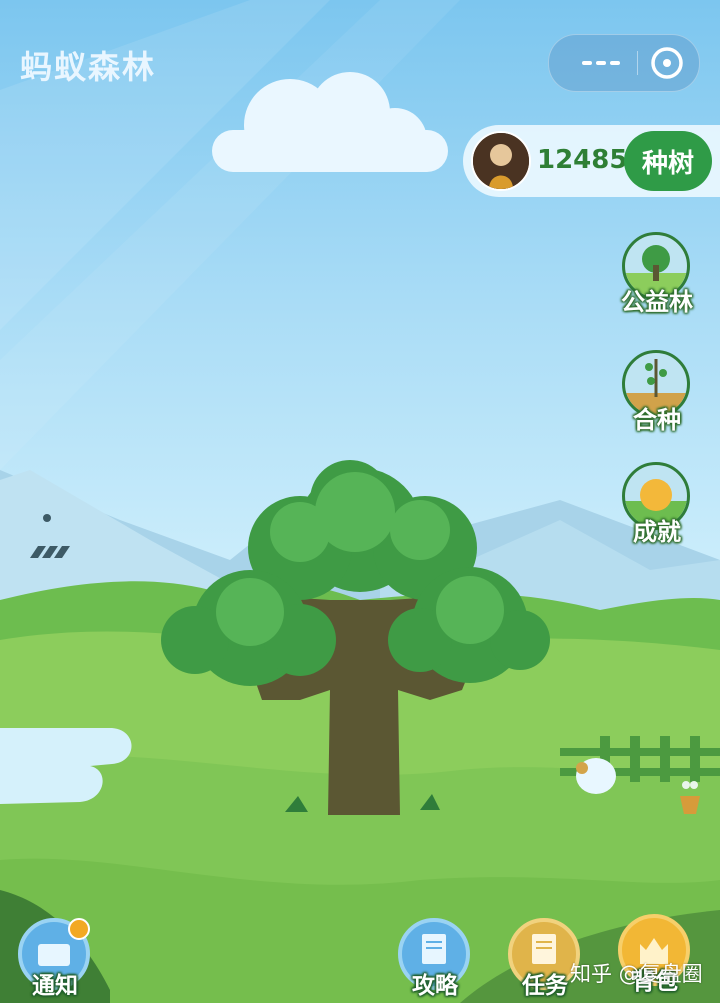 Image resolution: width=720 pixels, height=1003 pixels. I want to click on notification-badge, so click(79, 929).